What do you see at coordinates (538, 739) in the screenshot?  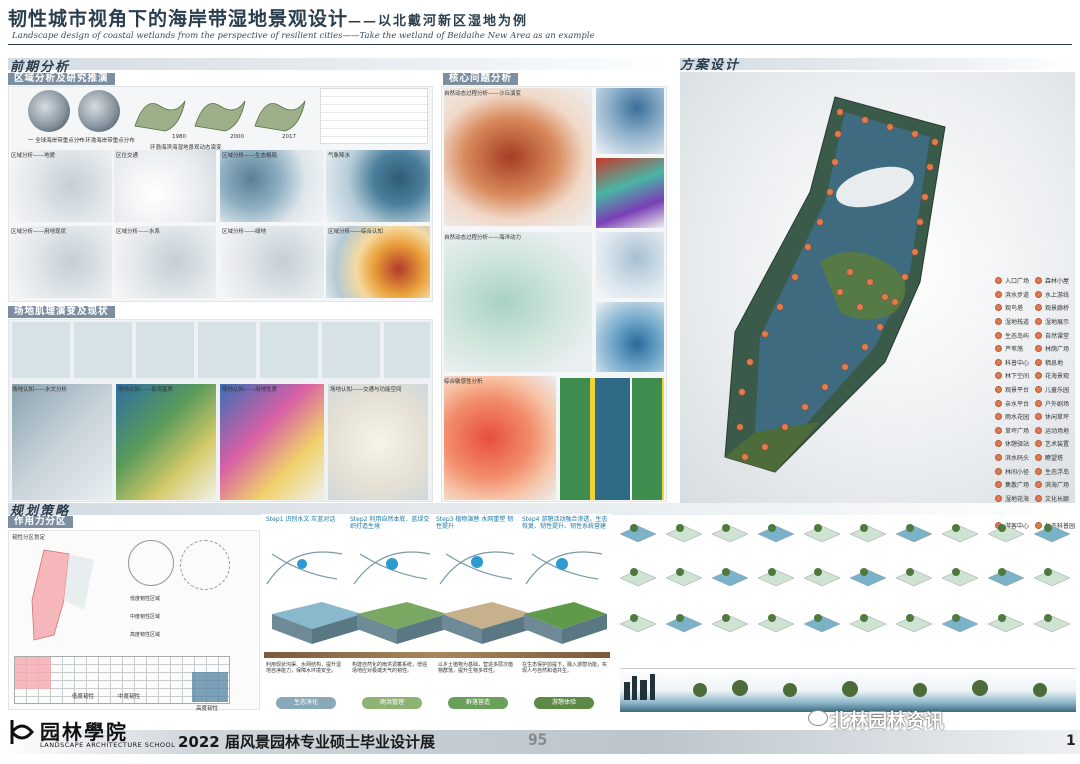 I see `page-number: 95` at bounding box center [538, 739].